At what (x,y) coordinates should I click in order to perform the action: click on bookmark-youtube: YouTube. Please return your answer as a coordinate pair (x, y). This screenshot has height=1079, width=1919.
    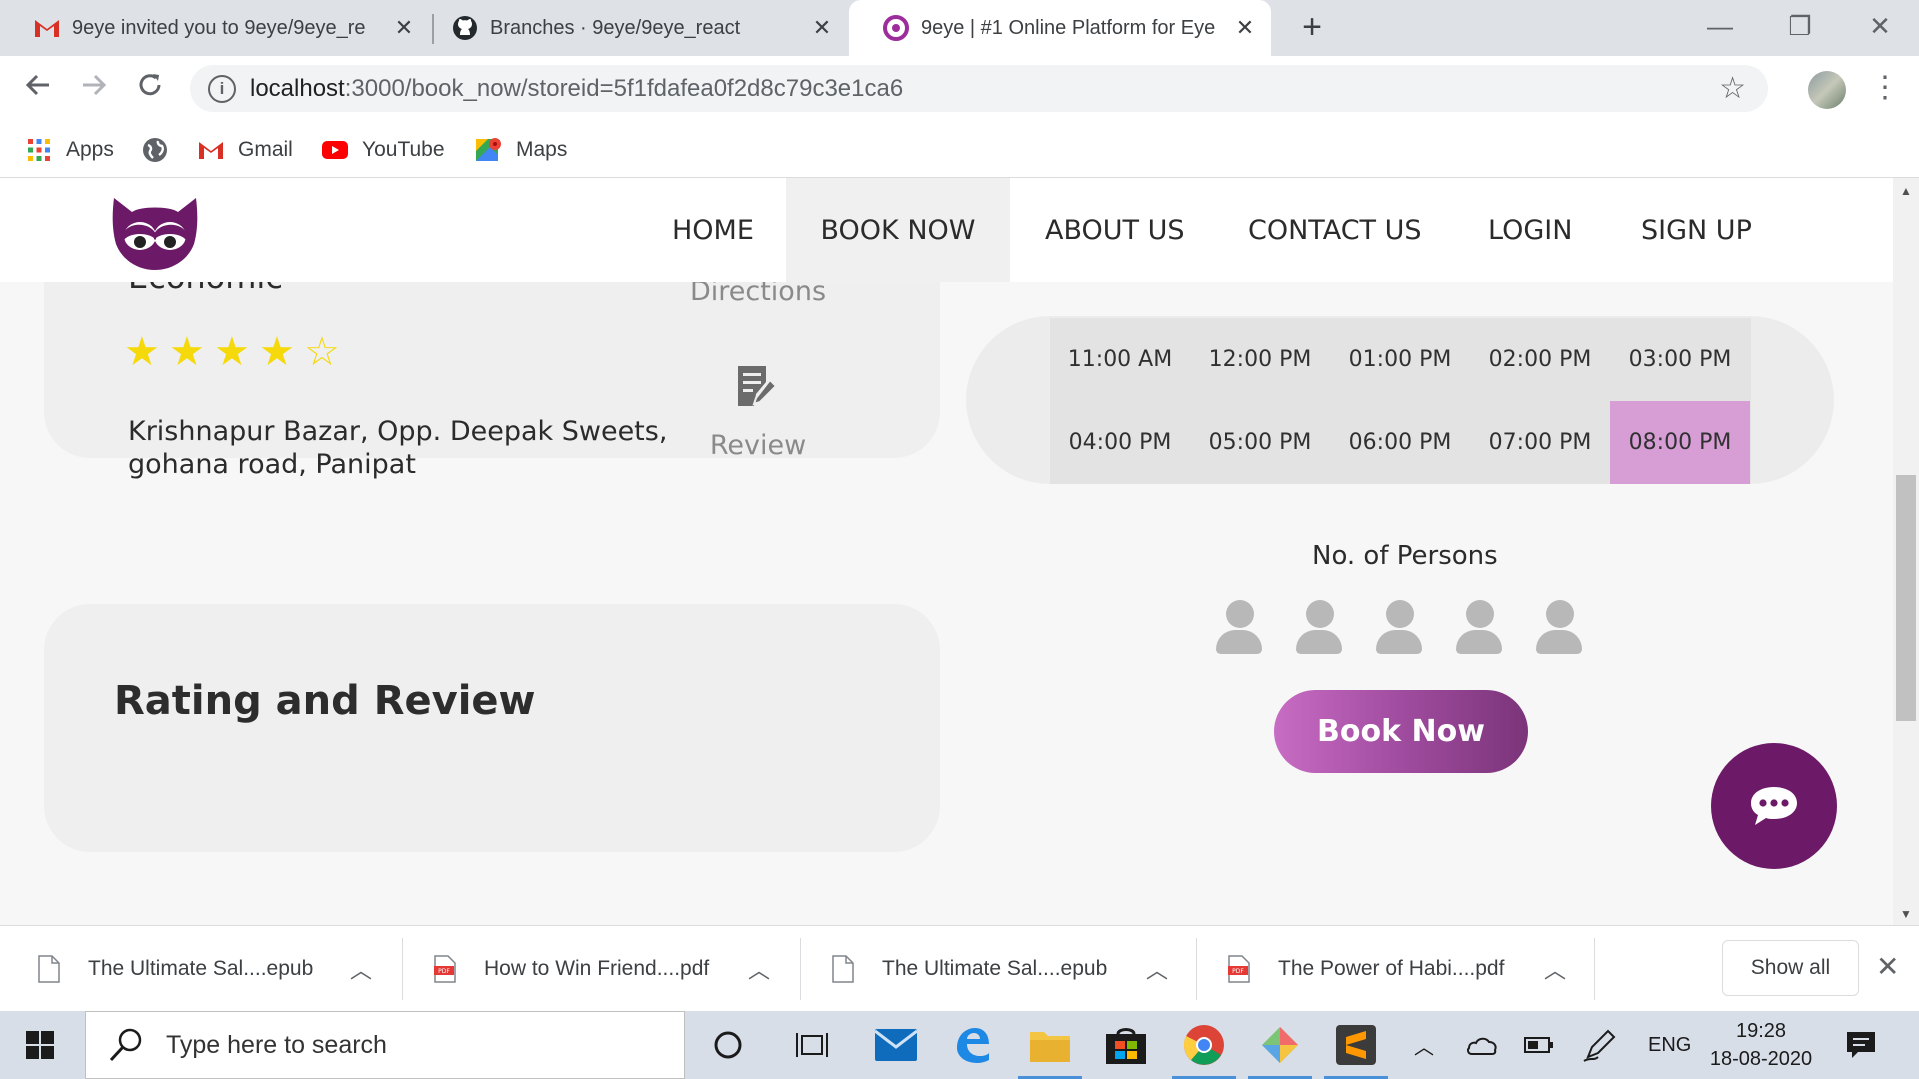
    Looking at the image, I should click on (383, 150).